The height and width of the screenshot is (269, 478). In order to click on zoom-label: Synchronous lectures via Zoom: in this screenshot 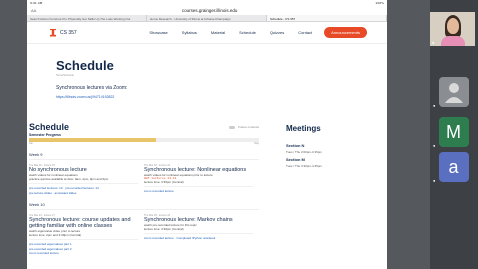, I will do `click(92, 88)`.